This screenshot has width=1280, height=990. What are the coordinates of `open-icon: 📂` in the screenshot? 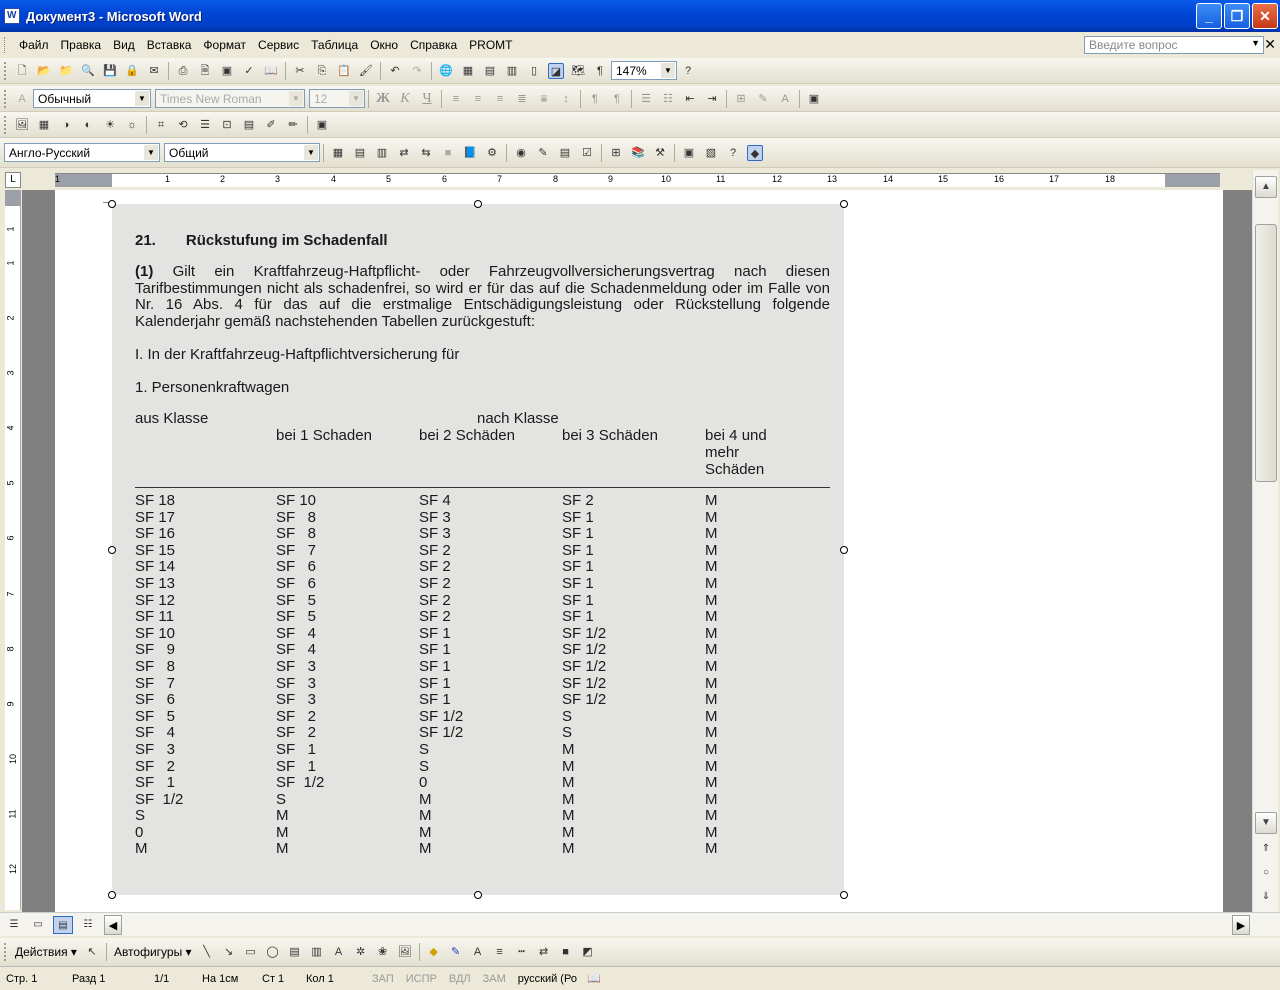 It's located at (44, 71).